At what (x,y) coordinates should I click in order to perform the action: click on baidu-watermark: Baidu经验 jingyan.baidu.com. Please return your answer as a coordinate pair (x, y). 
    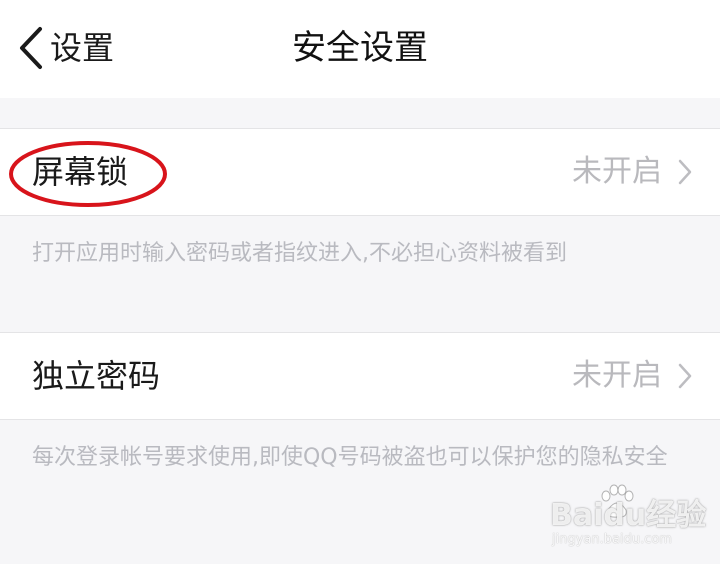
    Looking at the image, I should click on (628, 522).